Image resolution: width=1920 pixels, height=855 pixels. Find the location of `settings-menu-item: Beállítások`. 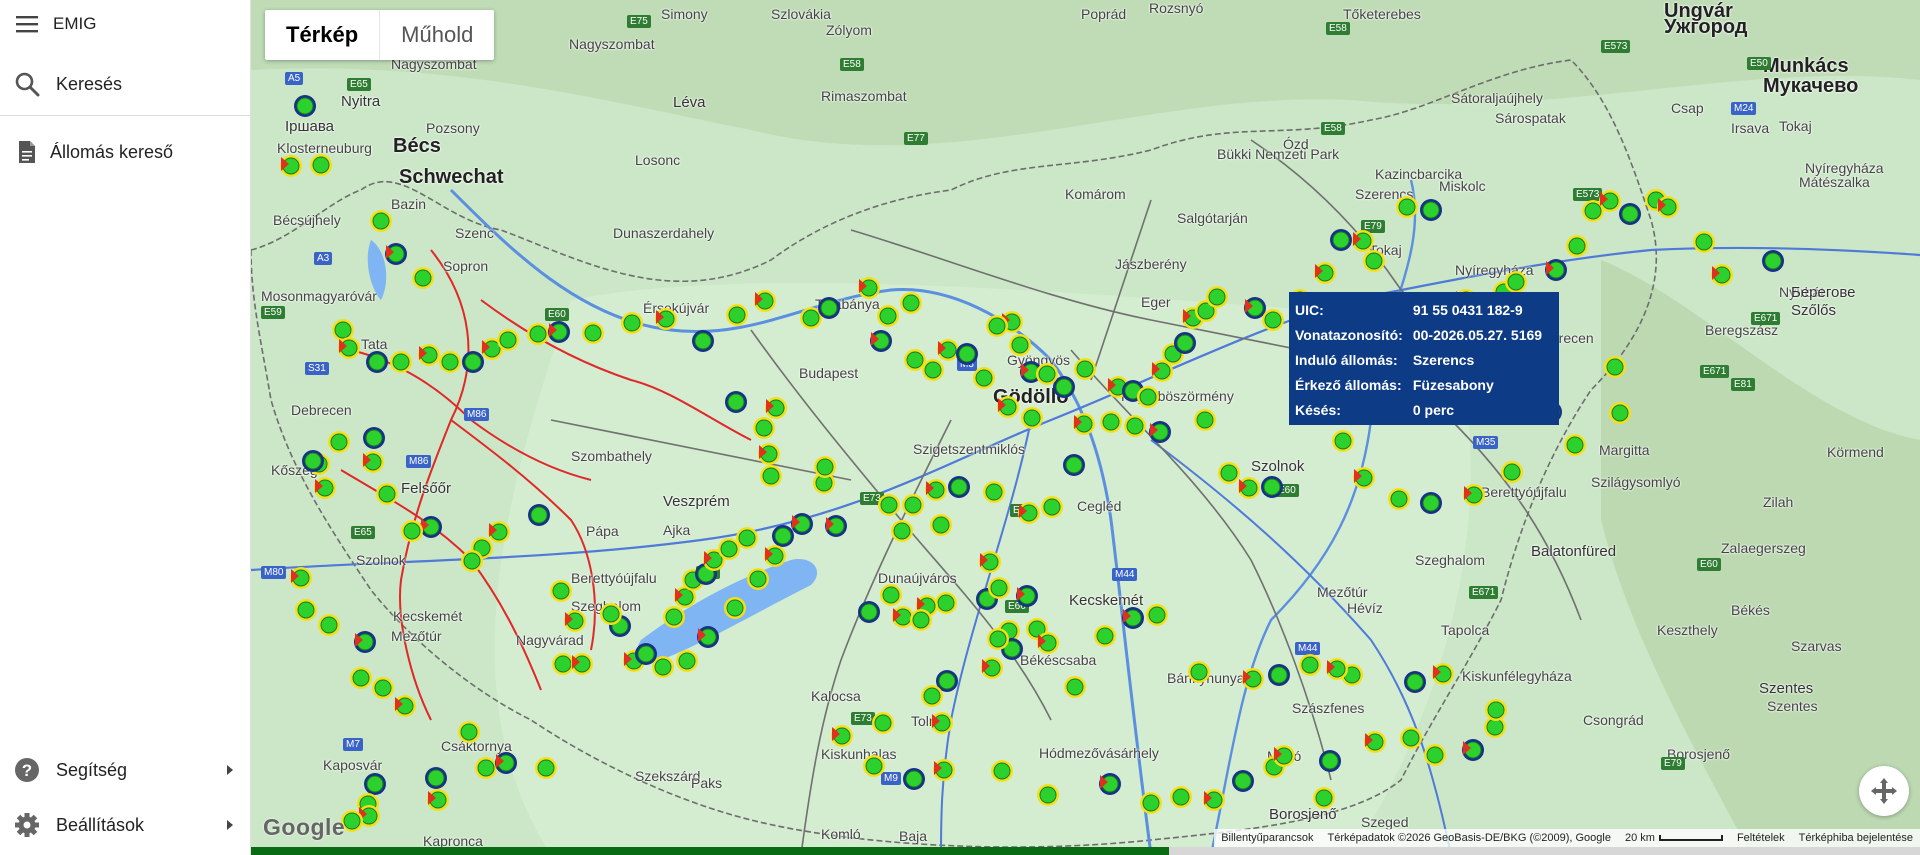

settings-menu-item: Beállítások is located at coordinates (125, 825).